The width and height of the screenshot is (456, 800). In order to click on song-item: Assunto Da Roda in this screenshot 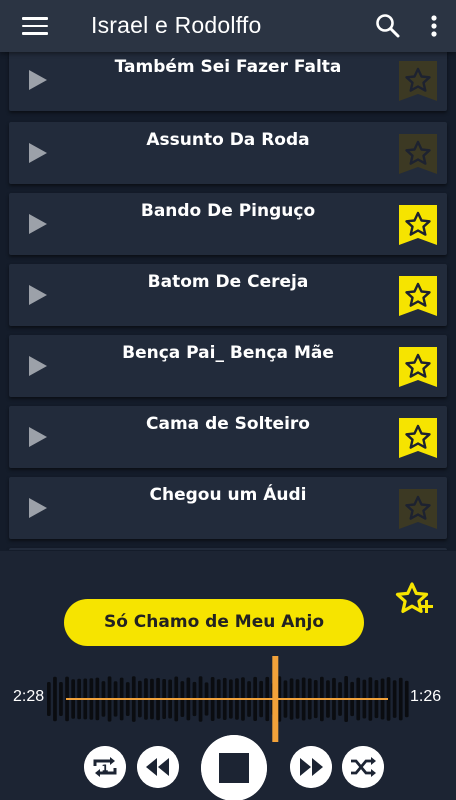, I will do `click(228, 153)`.